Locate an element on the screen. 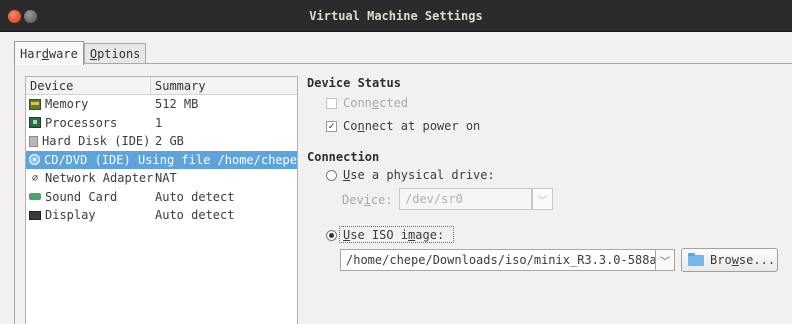  memory-icon is located at coordinates (35, 104).